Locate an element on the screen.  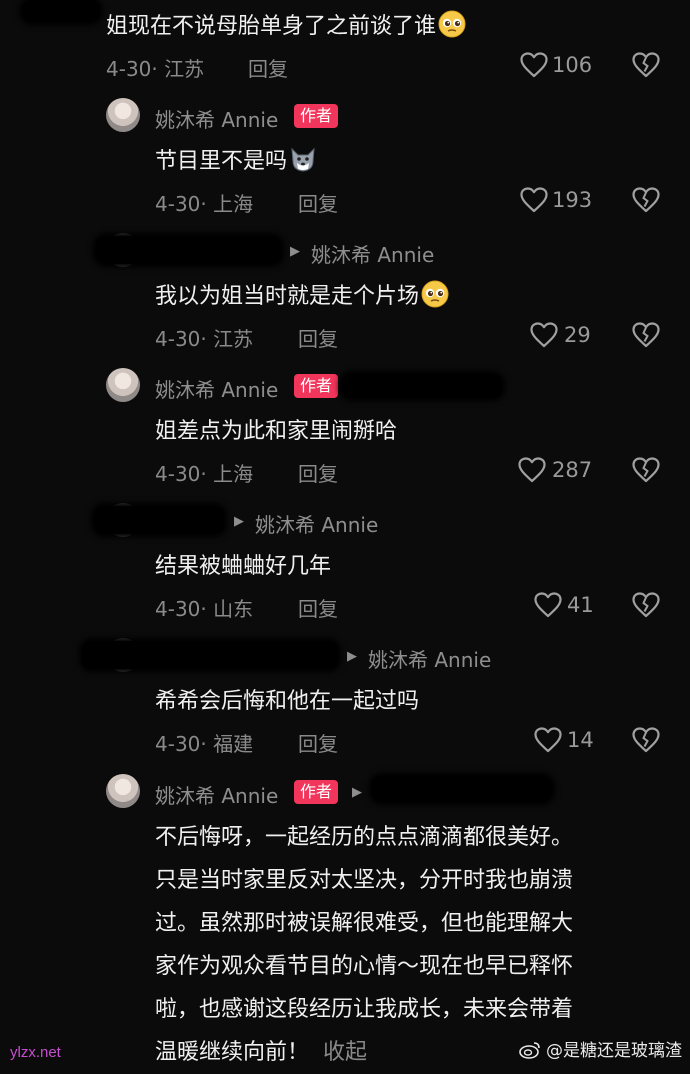
like-count: 287 is located at coordinates (572, 470).